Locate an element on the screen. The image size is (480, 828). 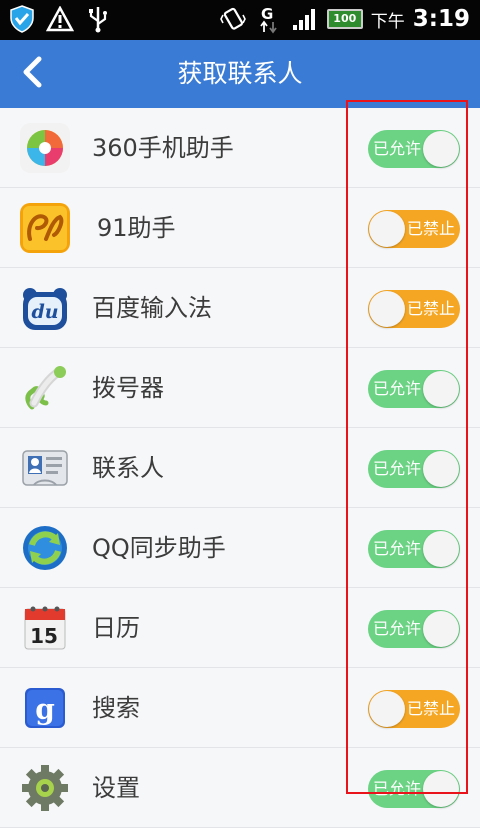
svg-text: G is located at coordinates (267, 14).